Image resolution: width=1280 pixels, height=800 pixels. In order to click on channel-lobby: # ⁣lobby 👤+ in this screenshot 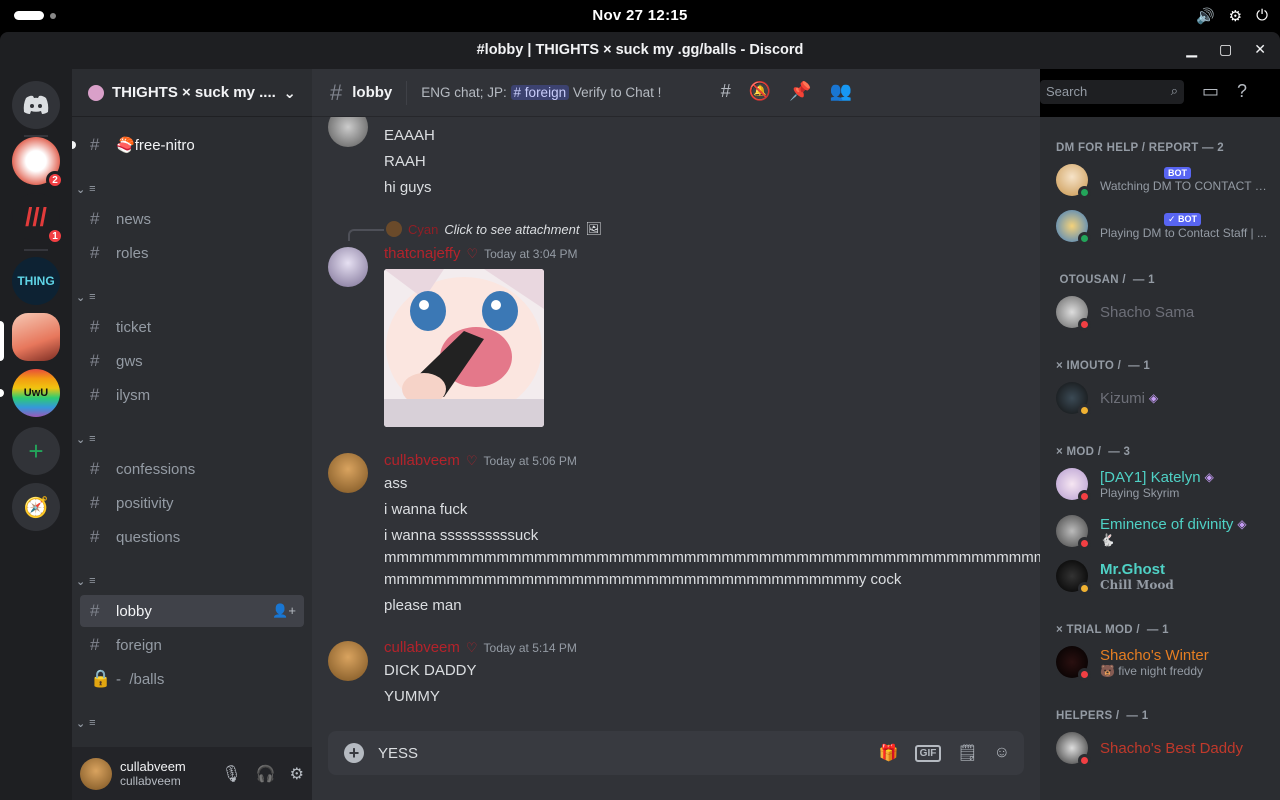, I will do `click(192, 611)`.